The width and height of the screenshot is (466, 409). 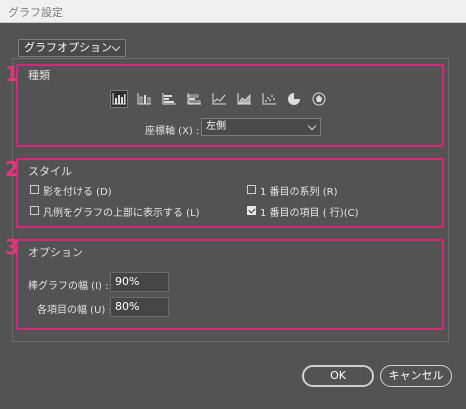 What do you see at coordinates (119, 99) in the screenshot?
I see `grouped-column-icon` at bounding box center [119, 99].